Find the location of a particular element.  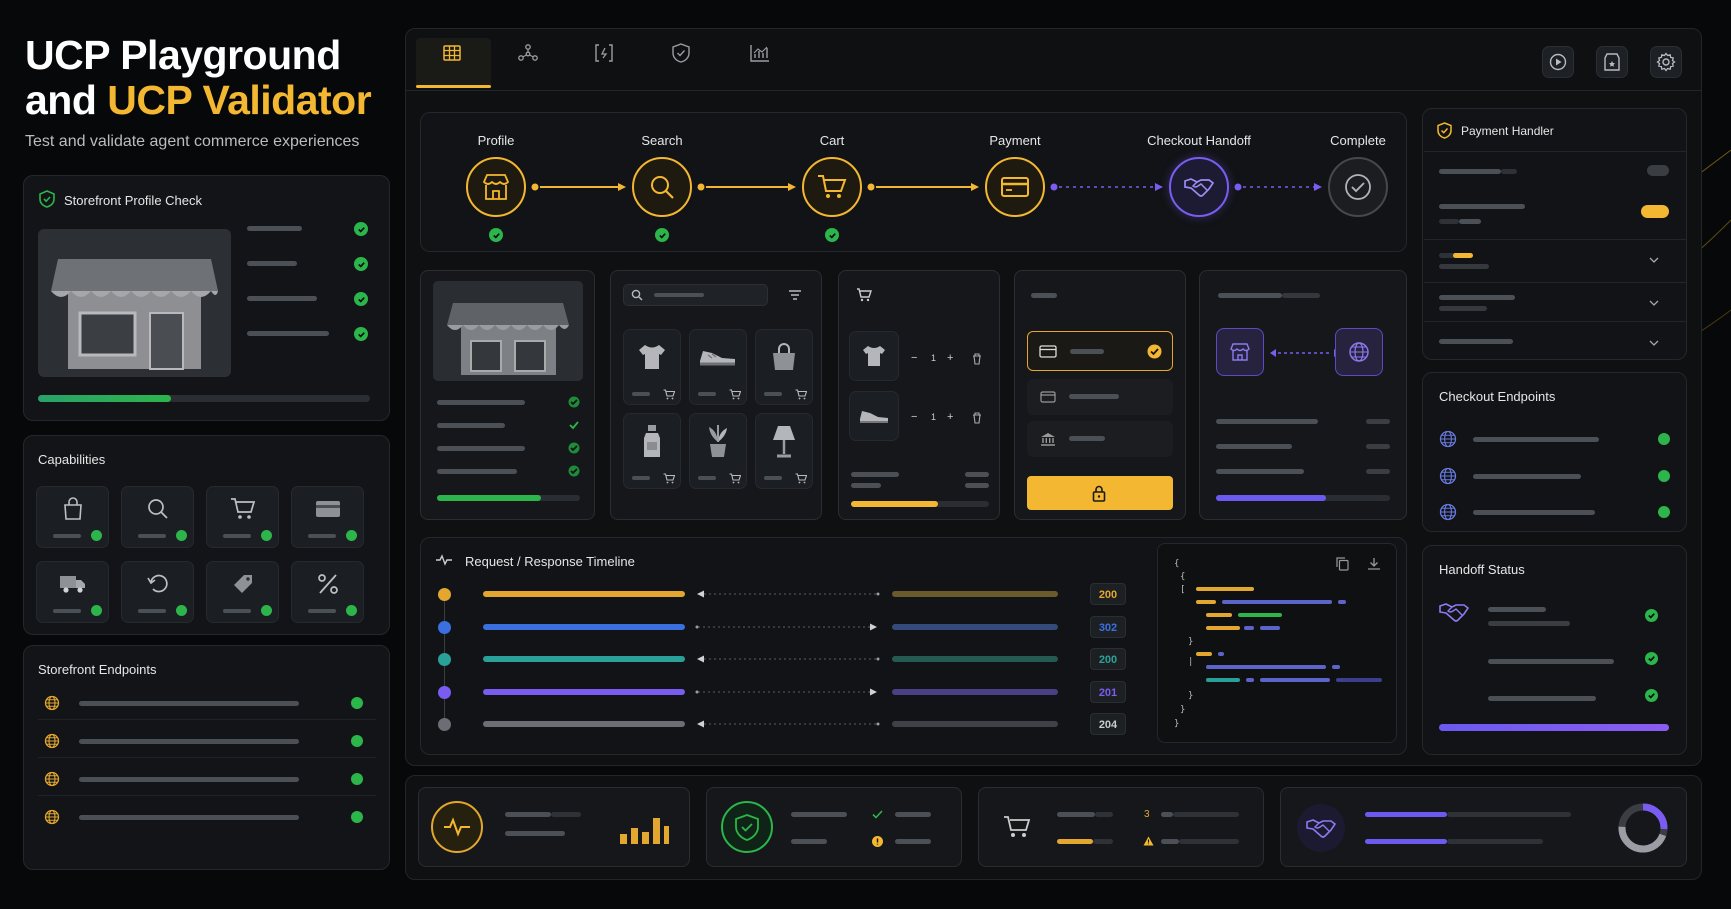

page-title: UCP Playground and UCP Validator is located at coordinates (198, 78).